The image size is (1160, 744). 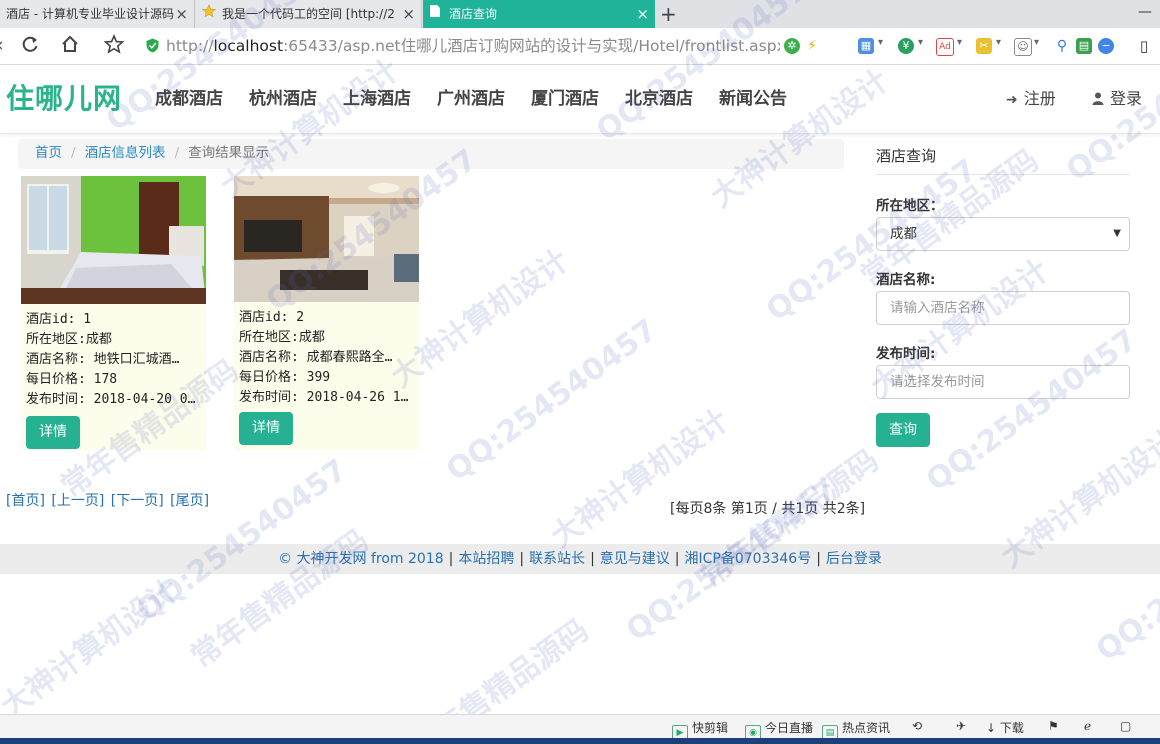 What do you see at coordinates (189, 99) in the screenshot?
I see `nav-link-chengdu: 成都酒店` at bounding box center [189, 99].